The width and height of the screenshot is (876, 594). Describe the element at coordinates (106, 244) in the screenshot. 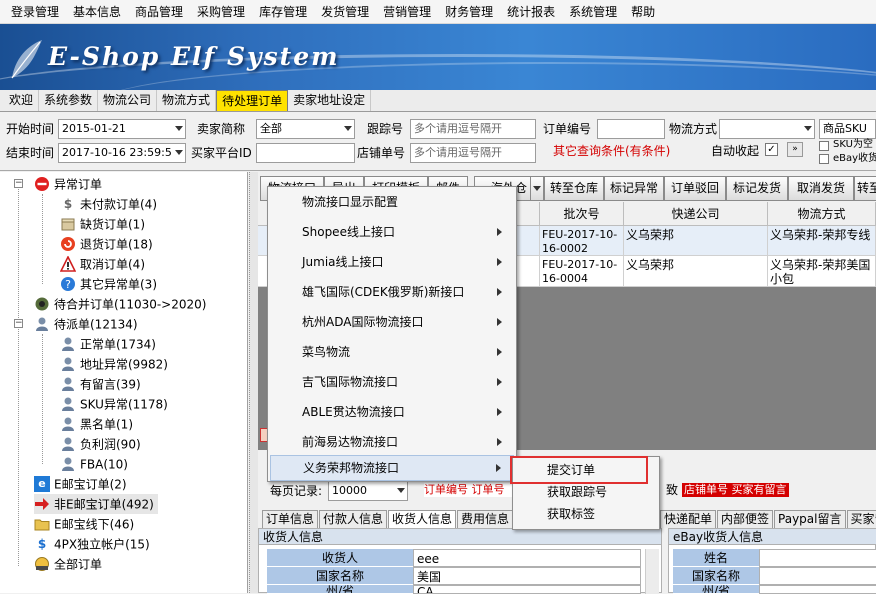

I see `tree-item-returns: 退货订单(18)` at that location.